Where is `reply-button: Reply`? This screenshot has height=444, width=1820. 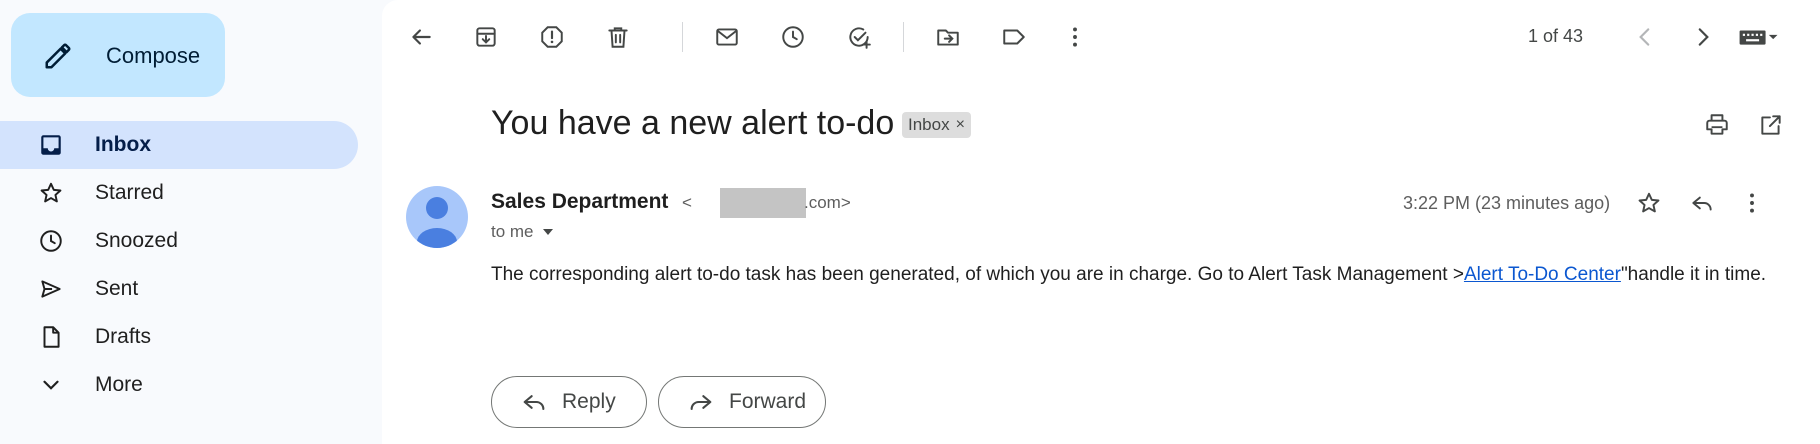 reply-button: Reply is located at coordinates (569, 402).